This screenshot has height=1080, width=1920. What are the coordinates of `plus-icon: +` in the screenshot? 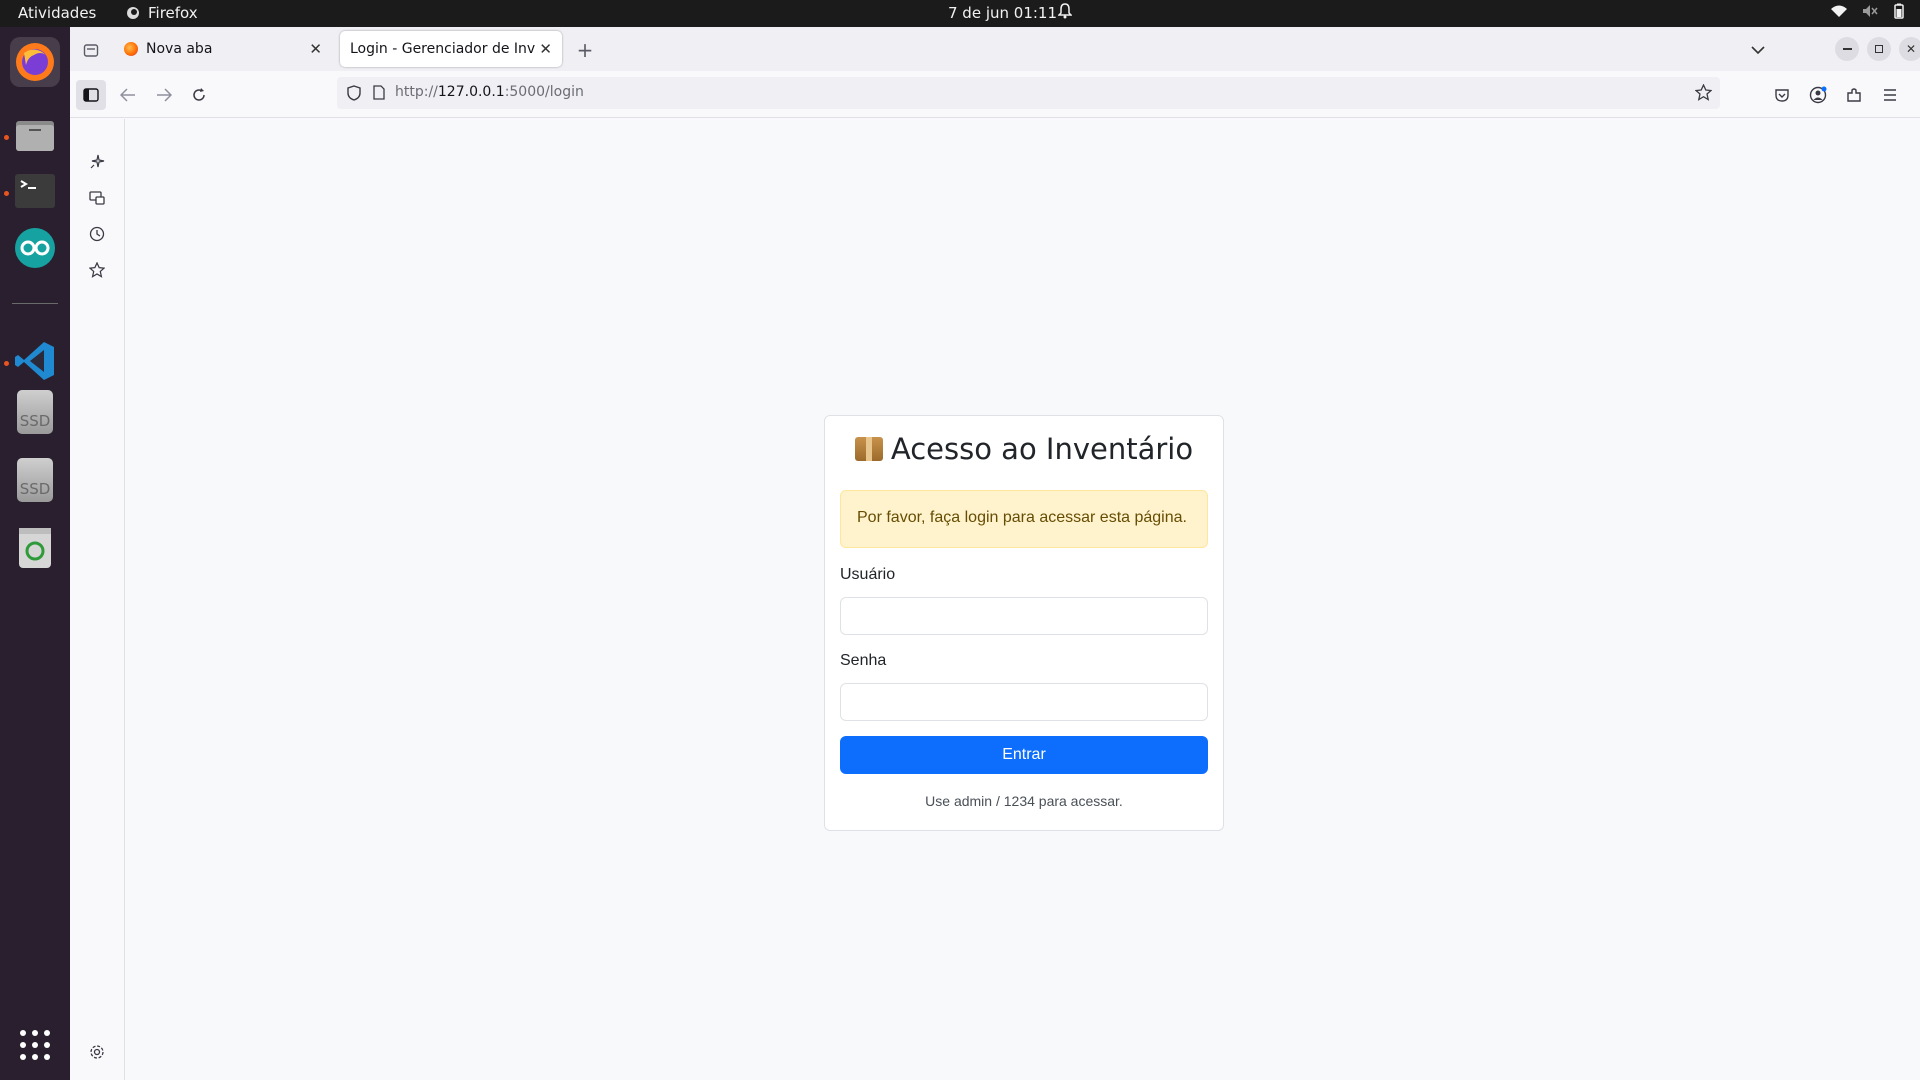 It's located at (585, 50).